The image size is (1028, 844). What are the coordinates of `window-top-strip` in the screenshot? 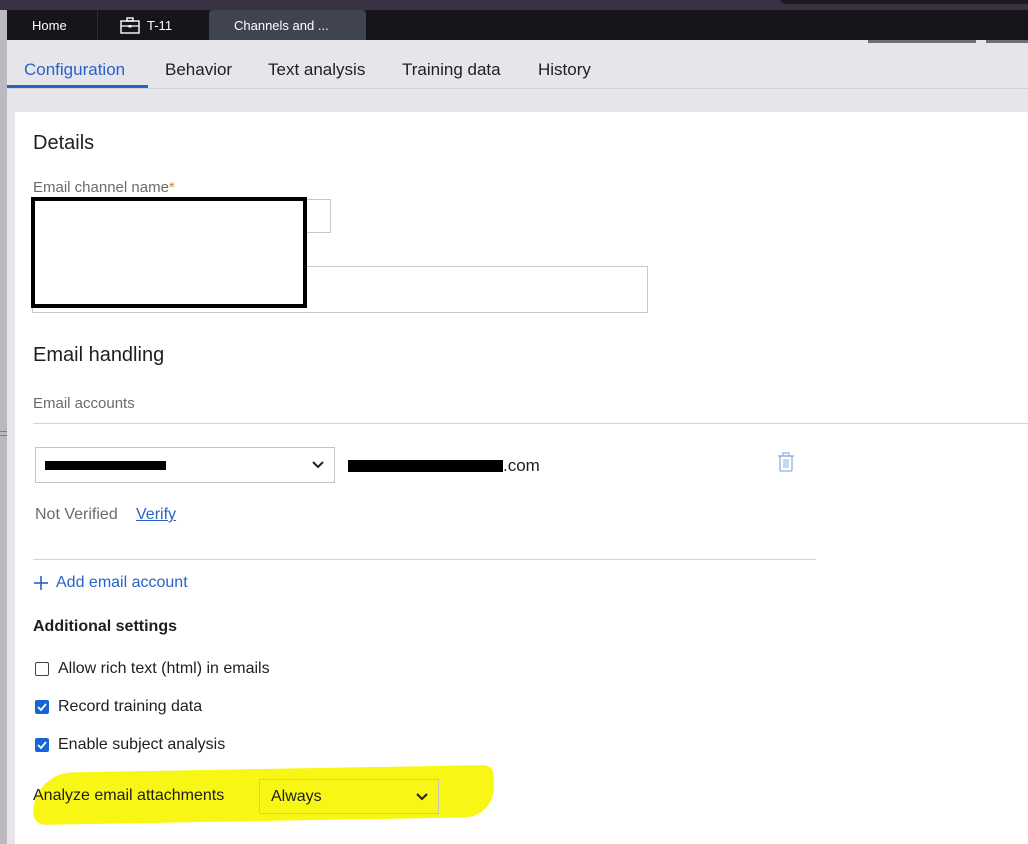 It's located at (514, 5).